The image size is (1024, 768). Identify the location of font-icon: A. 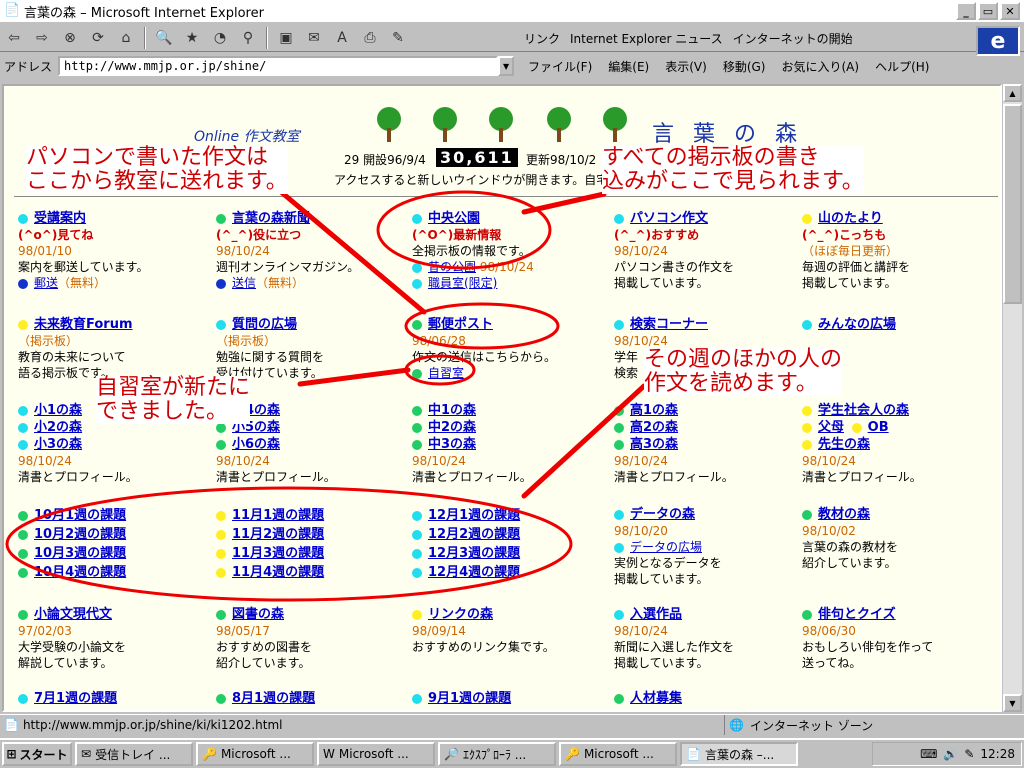
(342, 38).